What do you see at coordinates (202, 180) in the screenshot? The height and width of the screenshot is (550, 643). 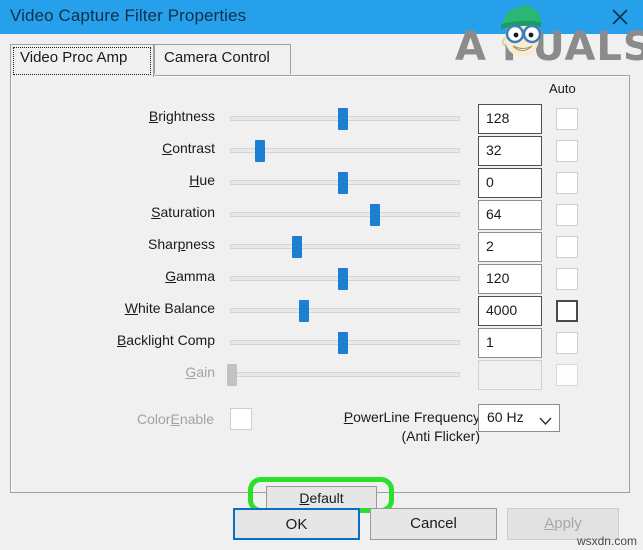 I see `slider-label-hue: Hue` at bounding box center [202, 180].